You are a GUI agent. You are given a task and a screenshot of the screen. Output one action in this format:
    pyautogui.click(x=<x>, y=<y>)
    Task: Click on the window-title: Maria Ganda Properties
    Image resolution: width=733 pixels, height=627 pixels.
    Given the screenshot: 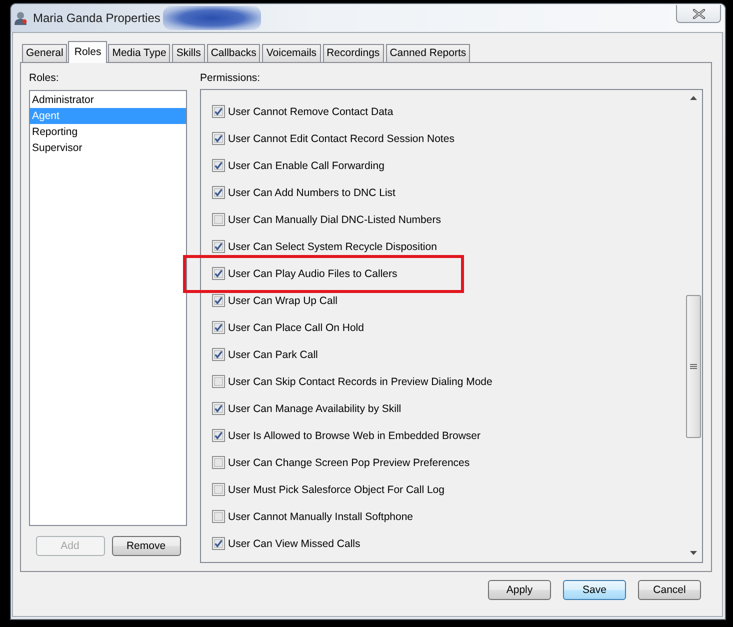 What is the action you would take?
    pyautogui.click(x=96, y=18)
    